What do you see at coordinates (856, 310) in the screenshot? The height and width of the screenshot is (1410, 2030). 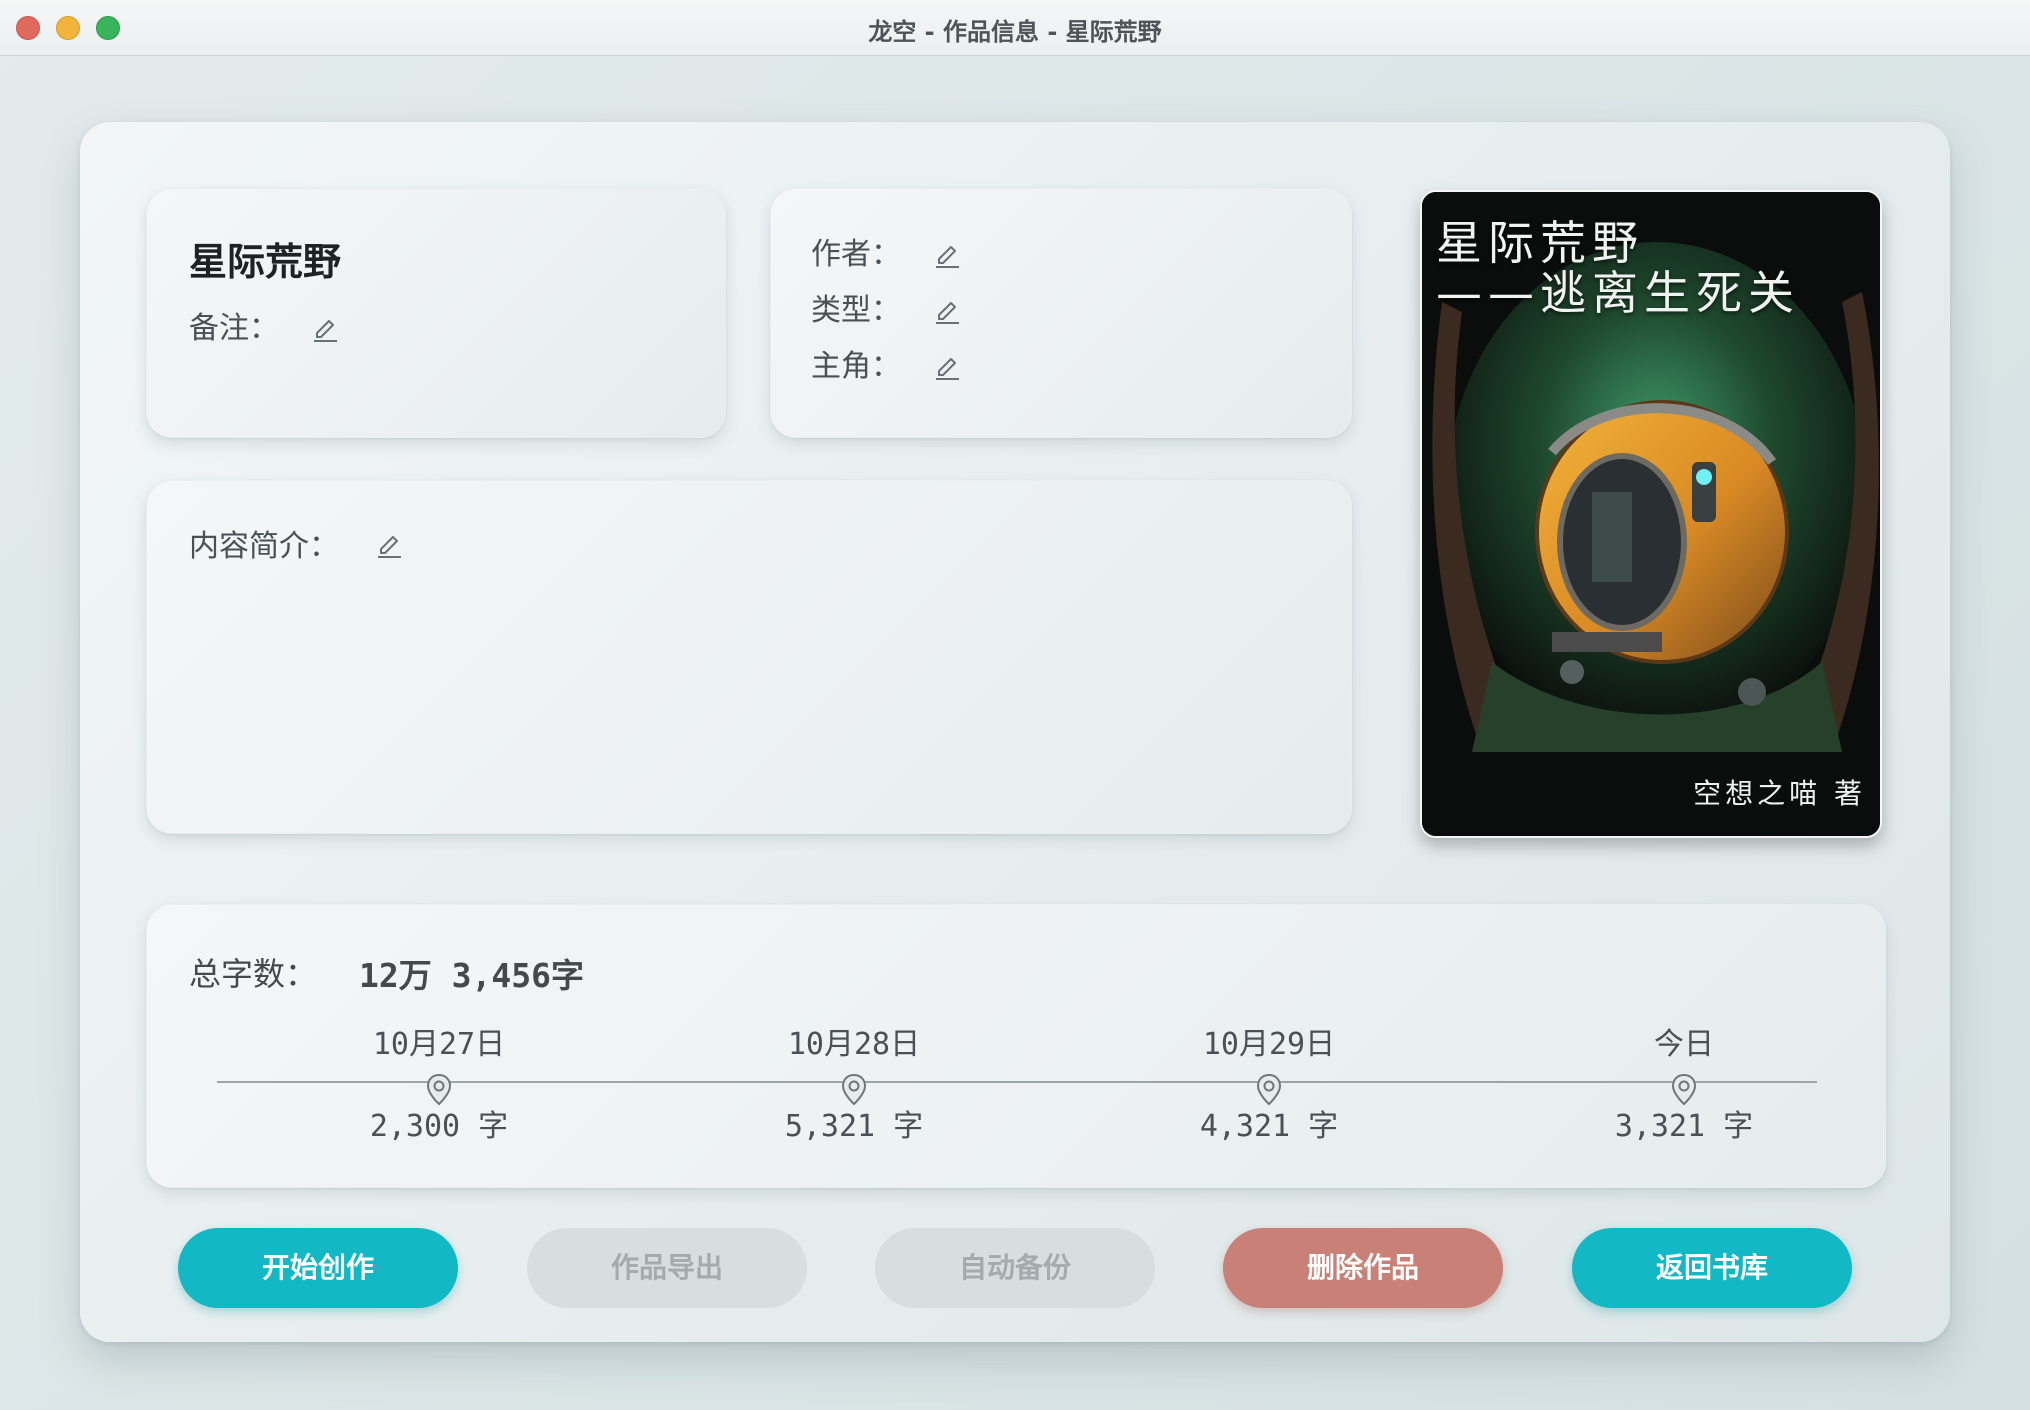 I see `genre-label: 类型：` at bounding box center [856, 310].